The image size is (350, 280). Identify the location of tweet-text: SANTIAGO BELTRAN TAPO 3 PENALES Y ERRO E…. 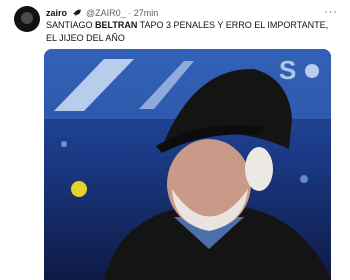
(191, 32).